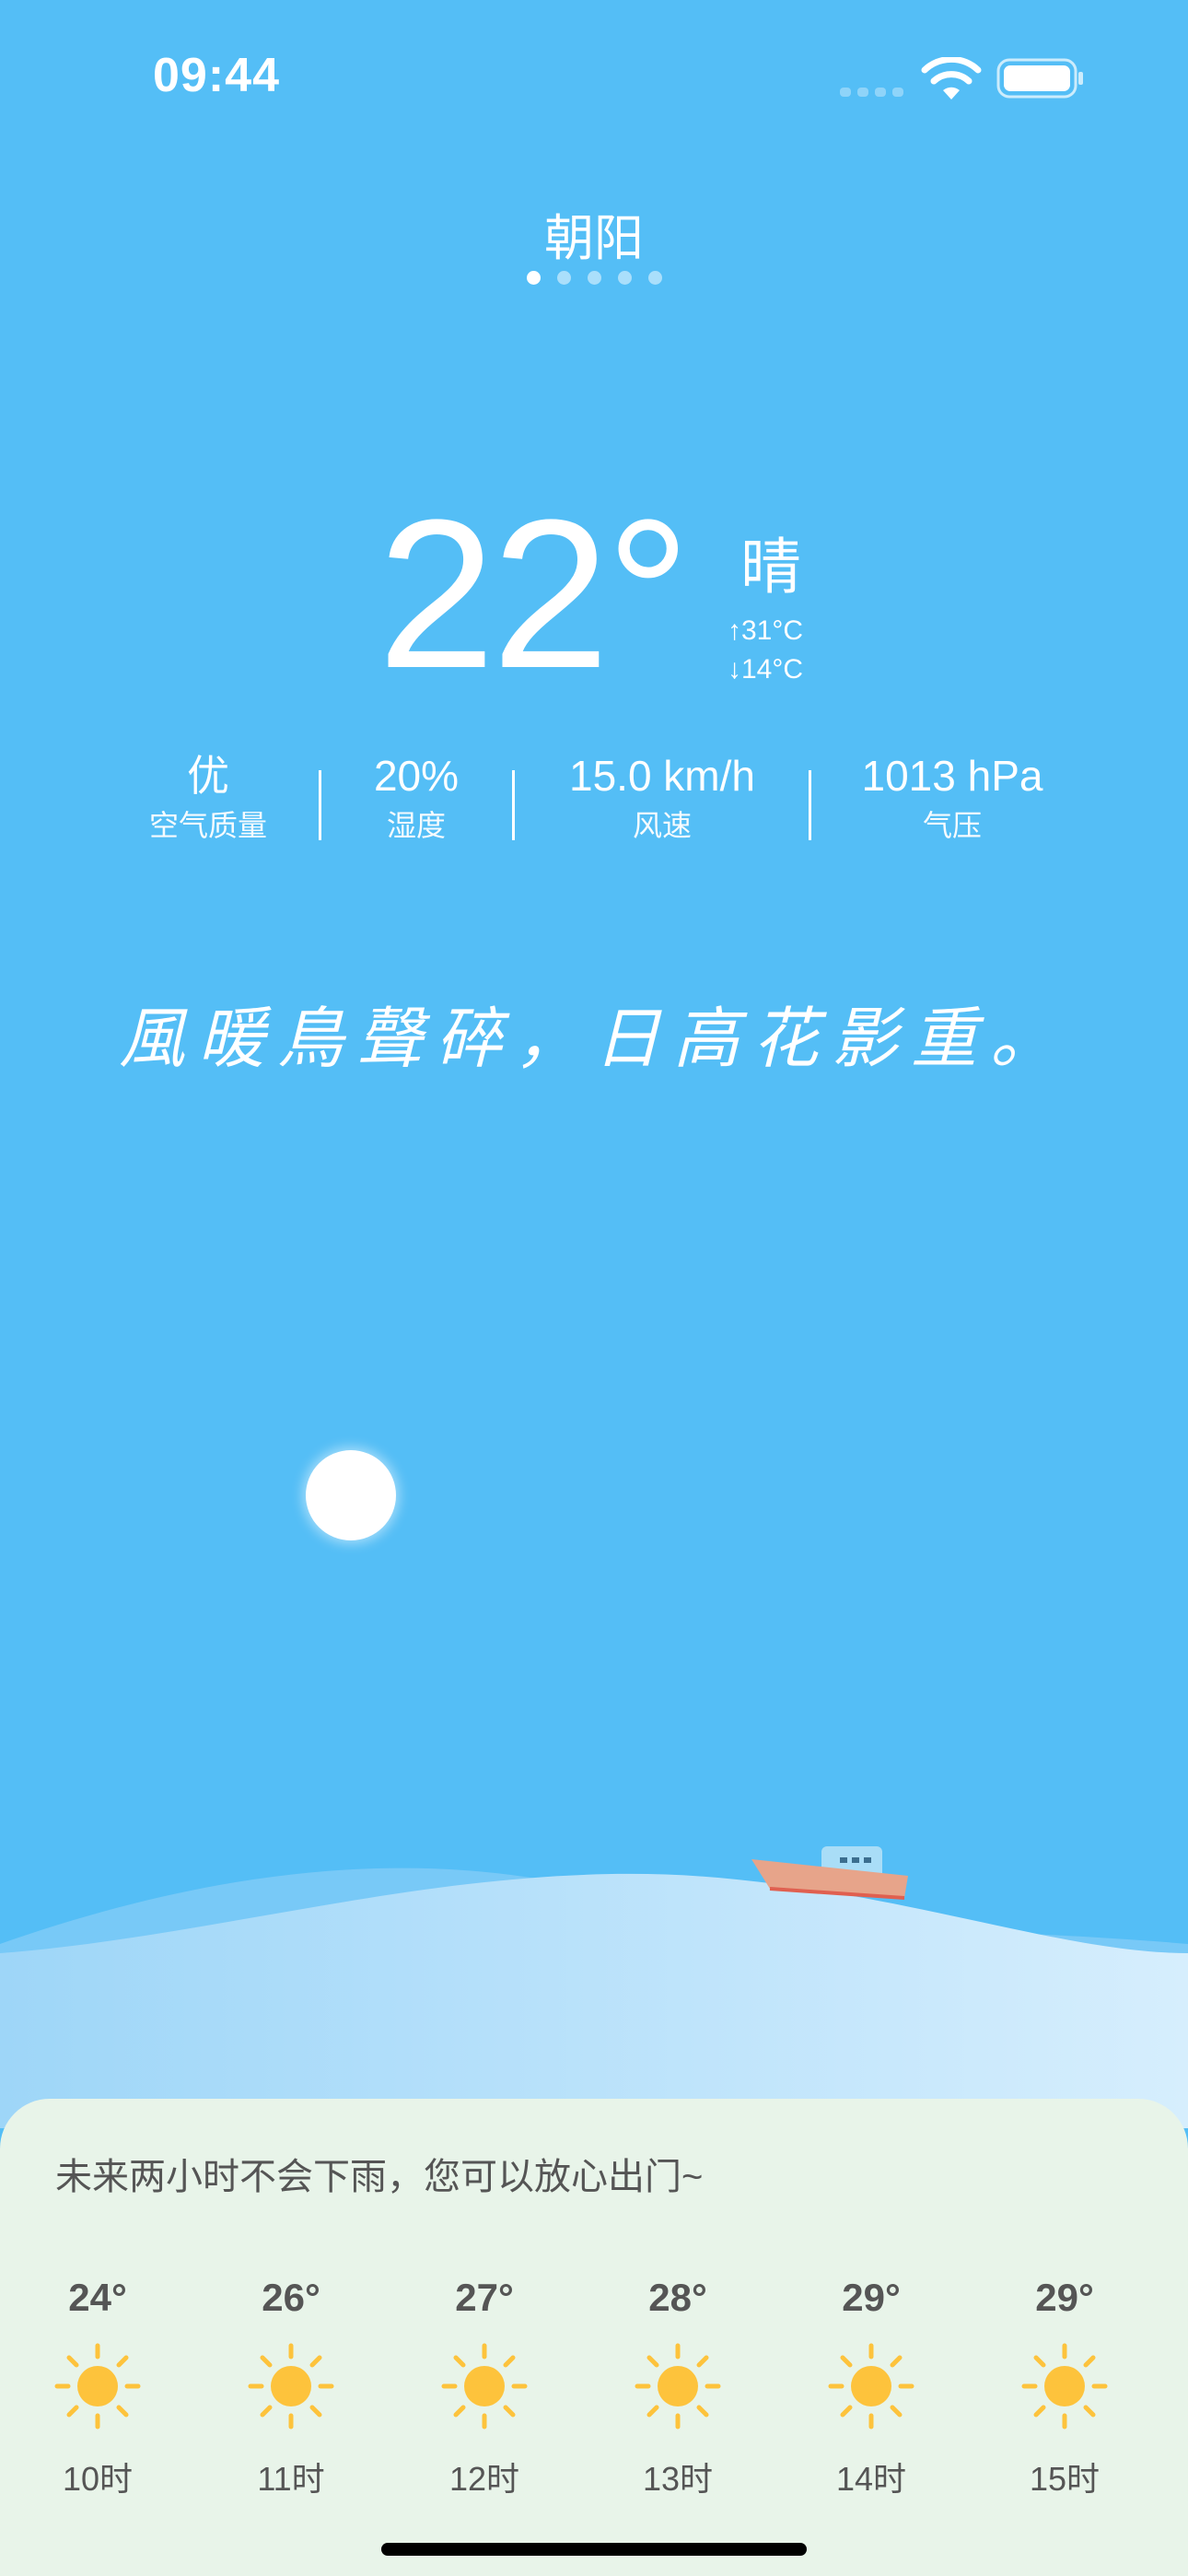 This screenshot has height=2576, width=1188. I want to click on hourly-item: 29° 14时, so click(871, 2388).